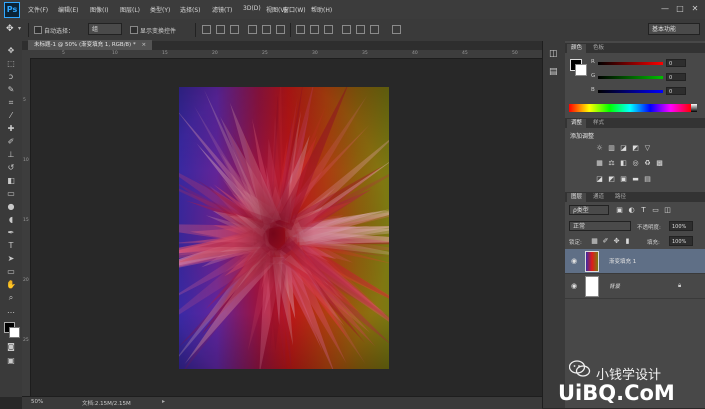 The height and width of the screenshot is (409, 705). What do you see at coordinates (206, 29) in the screenshot?
I see `align-top-icon` at bounding box center [206, 29].